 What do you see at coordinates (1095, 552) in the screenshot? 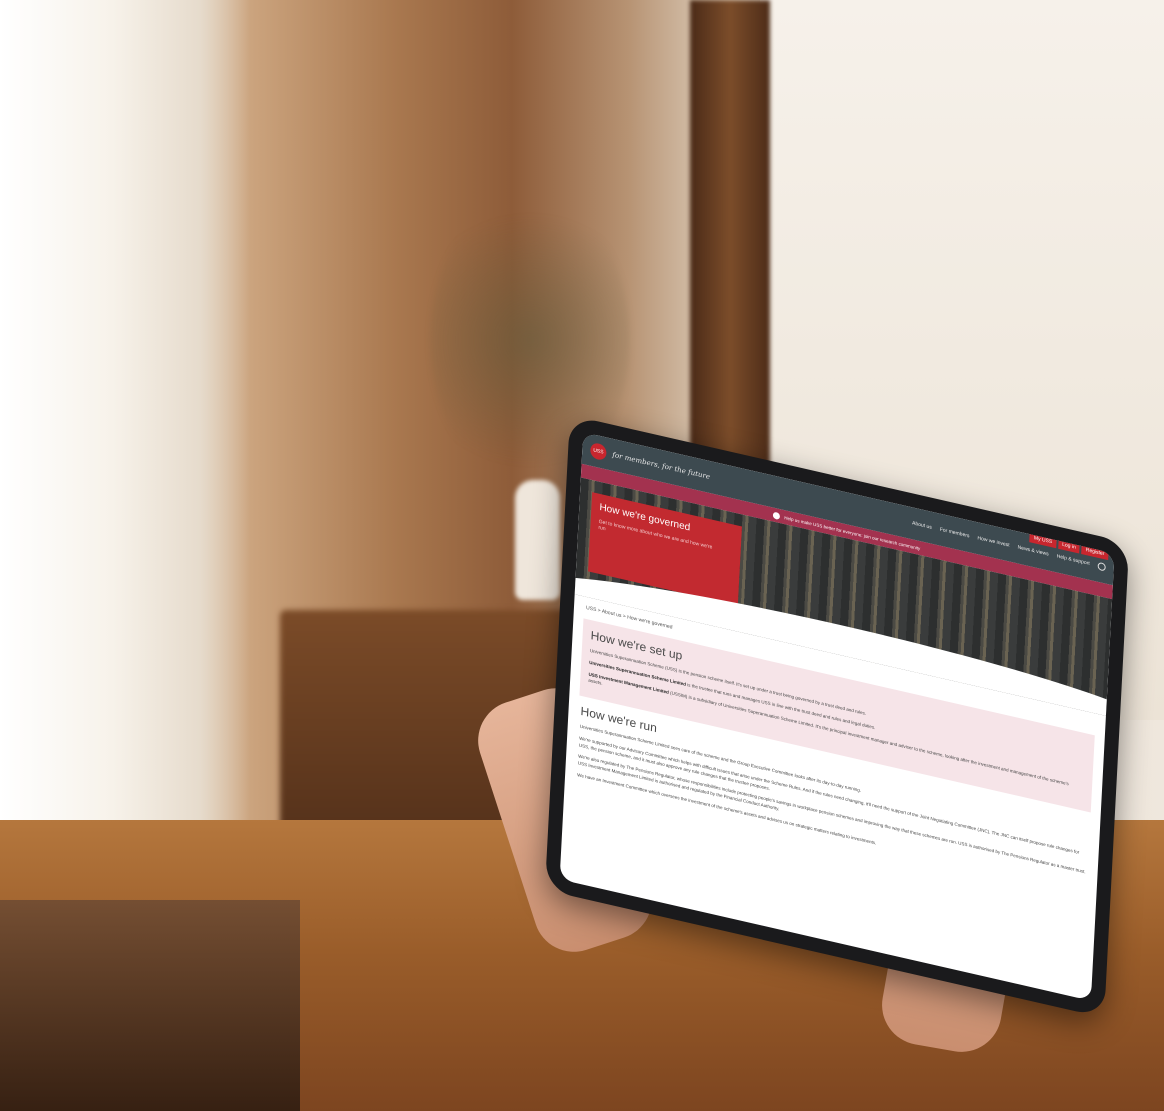
I see `register-button: Register` at bounding box center [1095, 552].